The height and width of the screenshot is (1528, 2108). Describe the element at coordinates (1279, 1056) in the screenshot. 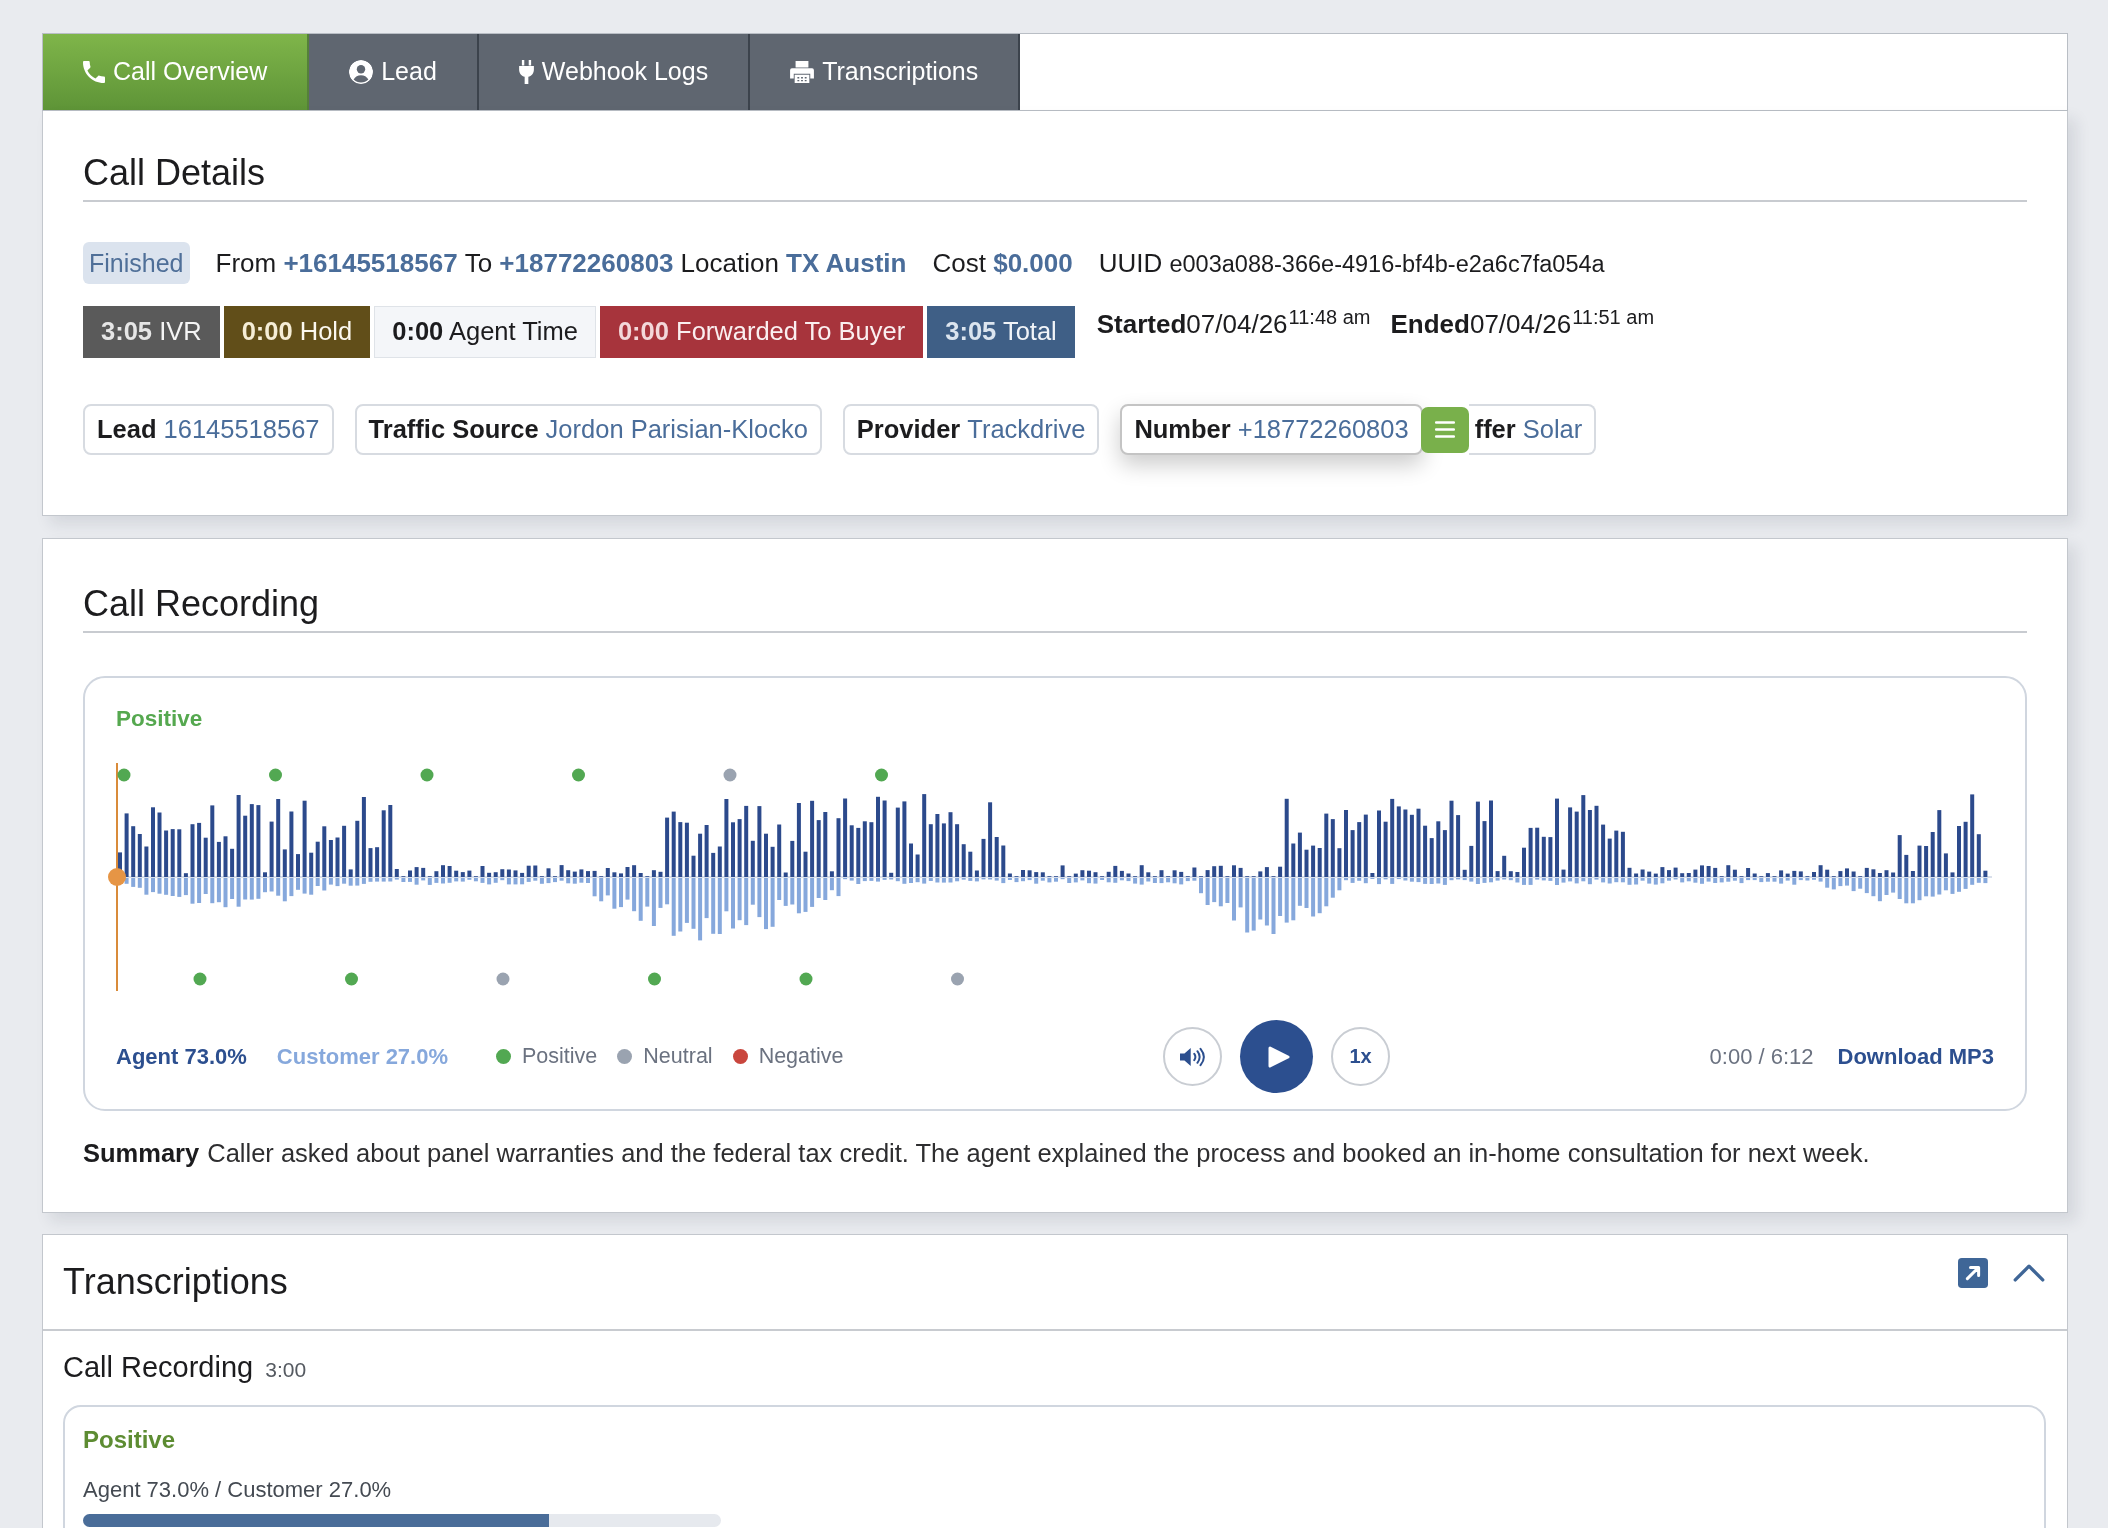

I see `play-icon` at that location.